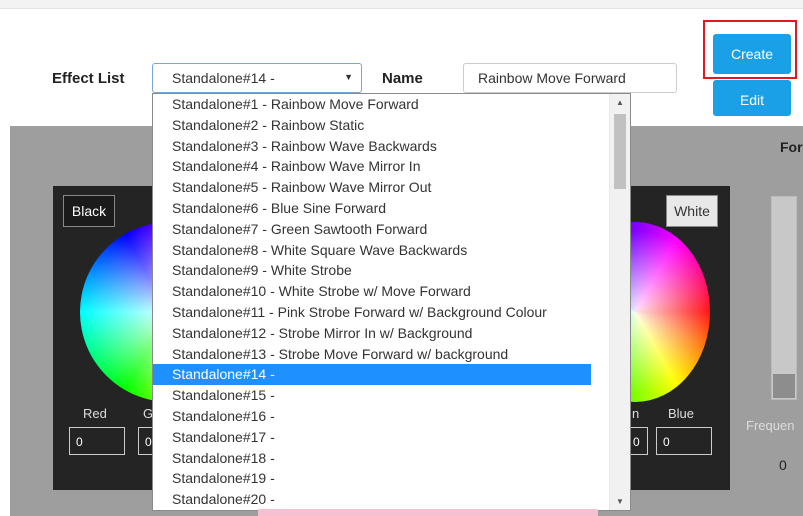 The image size is (803, 516). I want to click on frequency-label-partial: Frequen, so click(770, 425).